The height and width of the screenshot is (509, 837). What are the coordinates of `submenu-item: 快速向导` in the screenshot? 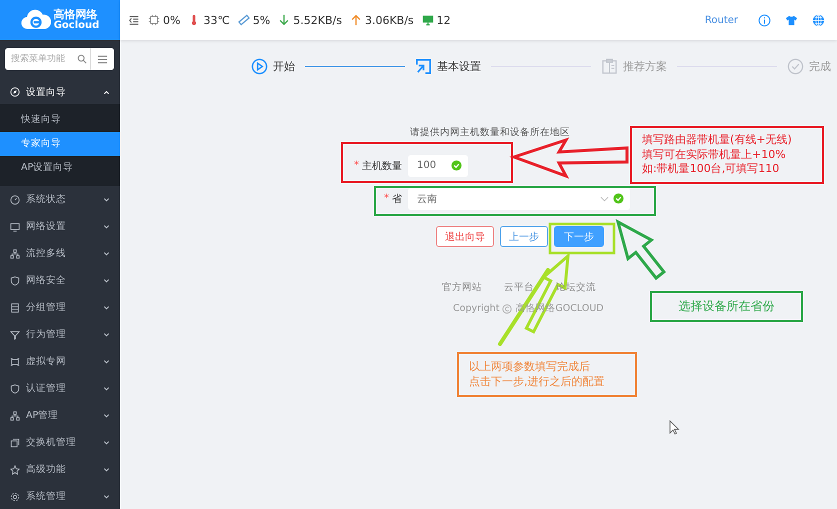 It's located at (60, 120).